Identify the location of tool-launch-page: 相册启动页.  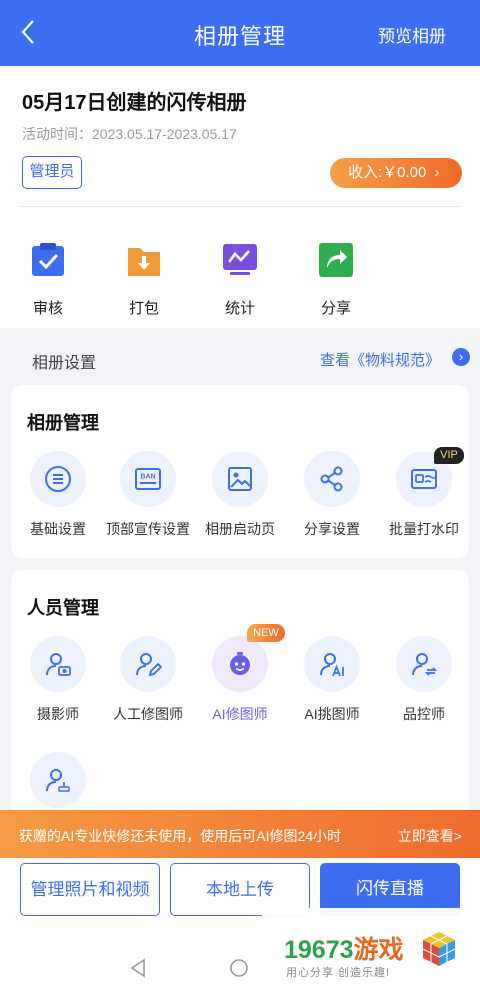
(240, 495).